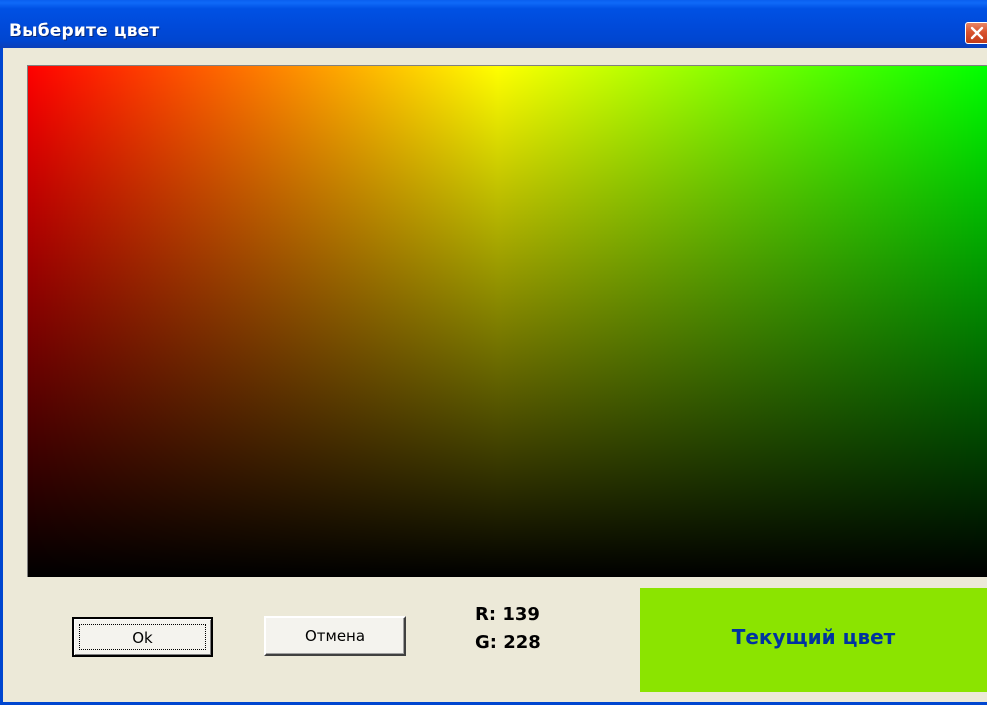  Describe the element at coordinates (508, 642) in the screenshot. I see `green-value: G: 228` at that location.